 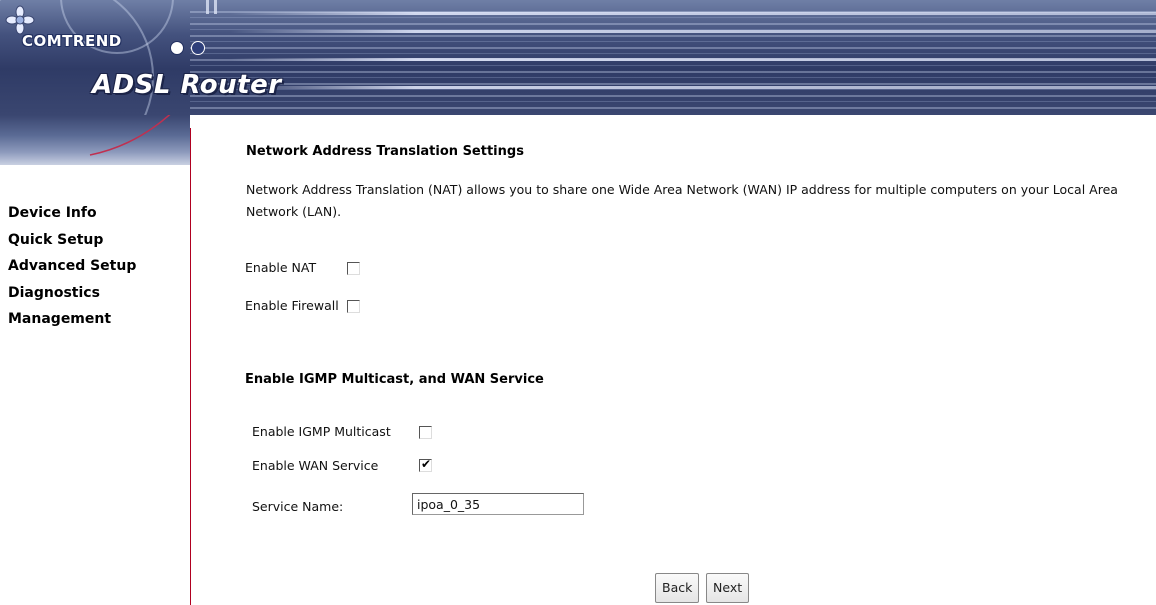 What do you see at coordinates (385, 151) in the screenshot?
I see `nat-section-title: Network Address Translation Settings` at bounding box center [385, 151].